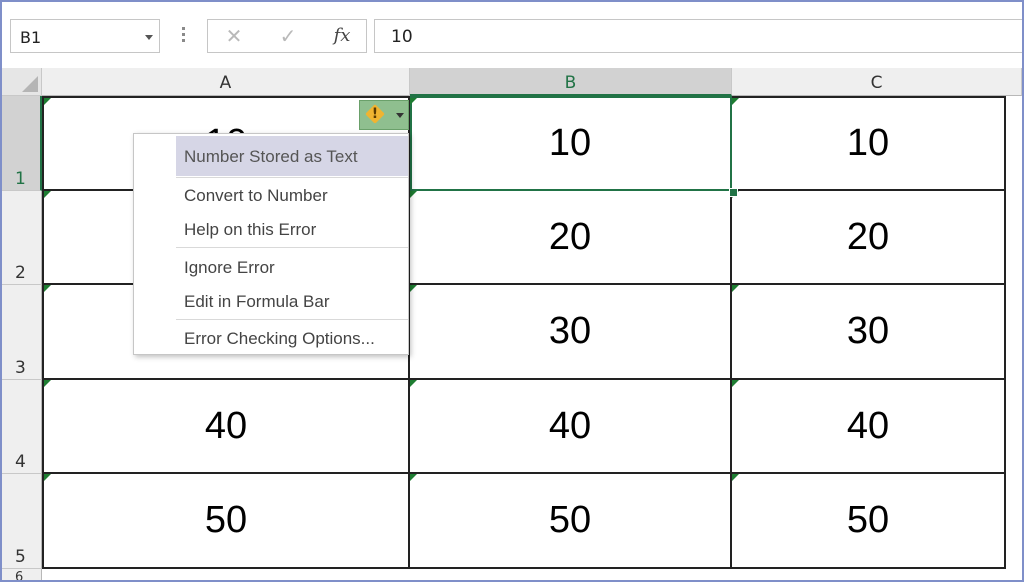  I want to click on row-header-6: 6, so click(22, 575).